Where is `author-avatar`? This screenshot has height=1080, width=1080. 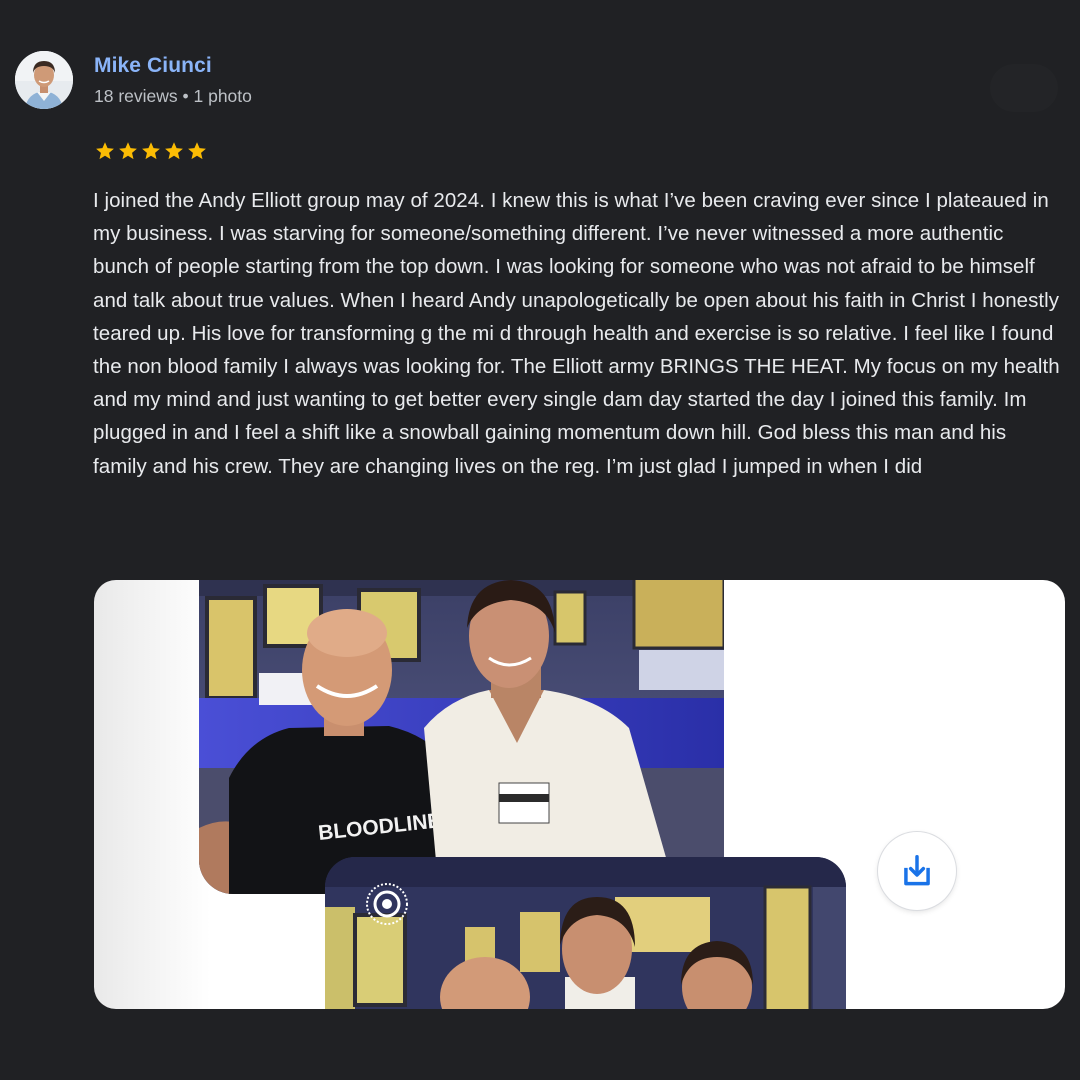 author-avatar is located at coordinates (44, 80).